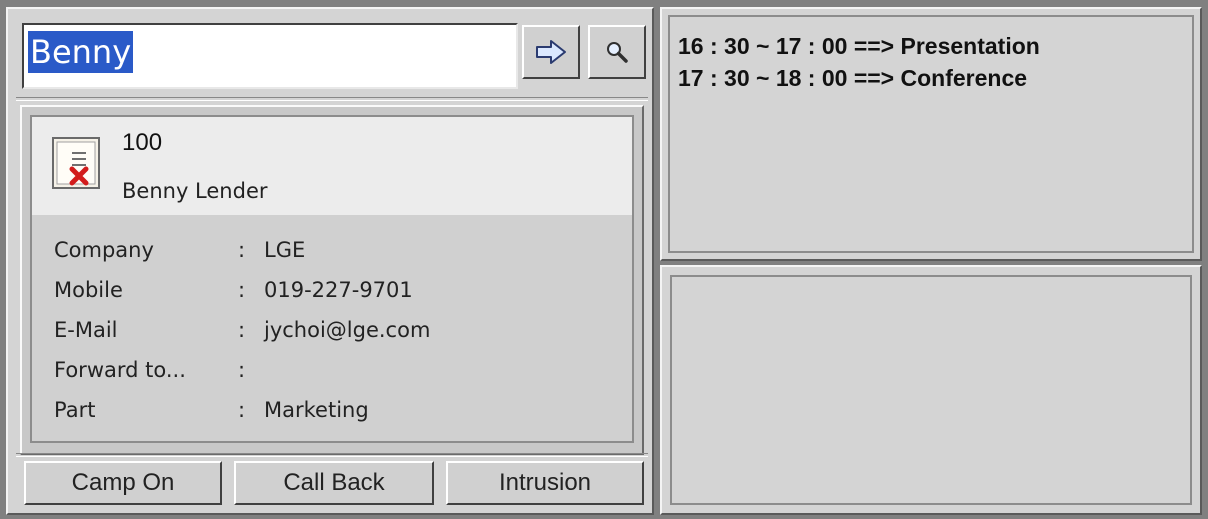 The height and width of the screenshot is (519, 1208). What do you see at coordinates (75, 410) in the screenshot?
I see `field-label: Part` at bounding box center [75, 410].